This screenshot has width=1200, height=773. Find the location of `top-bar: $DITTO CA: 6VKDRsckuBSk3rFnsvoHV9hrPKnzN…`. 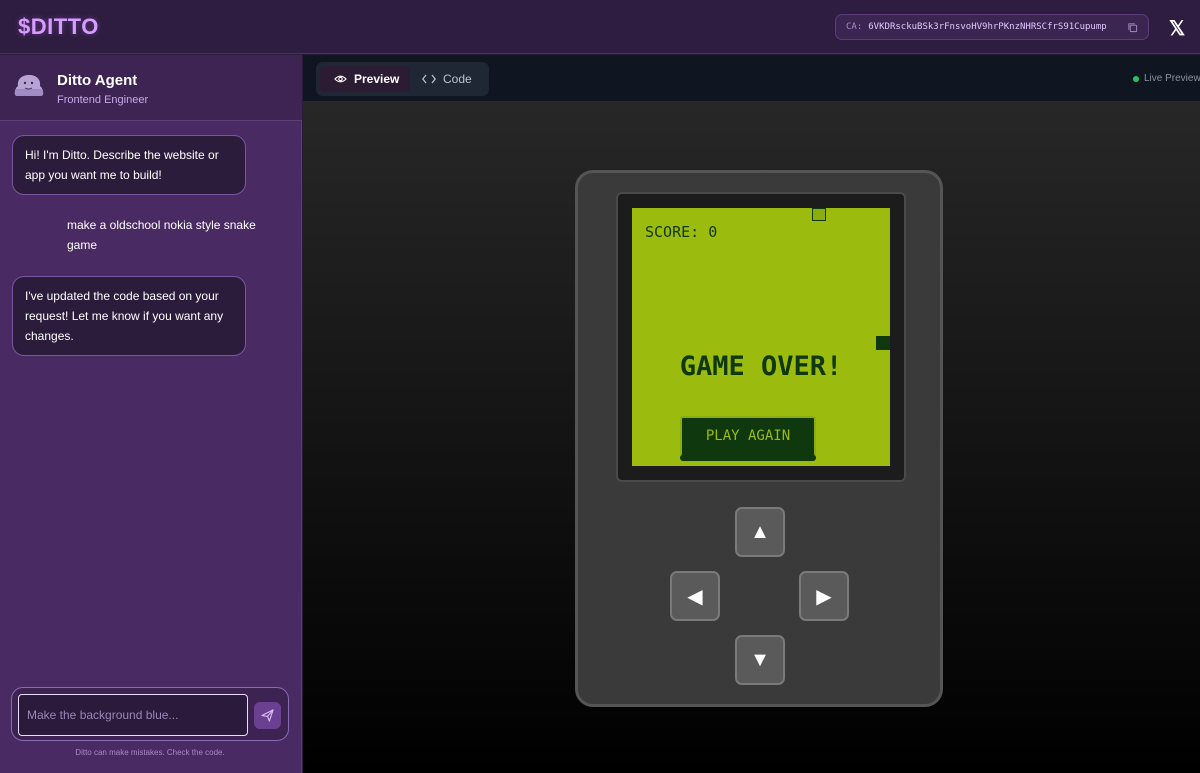

top-bar: $DITTO CA: 6VKDRsckuBSk3rFnsvoHV9hrPKnzN… is located at coordinates (600, 27).